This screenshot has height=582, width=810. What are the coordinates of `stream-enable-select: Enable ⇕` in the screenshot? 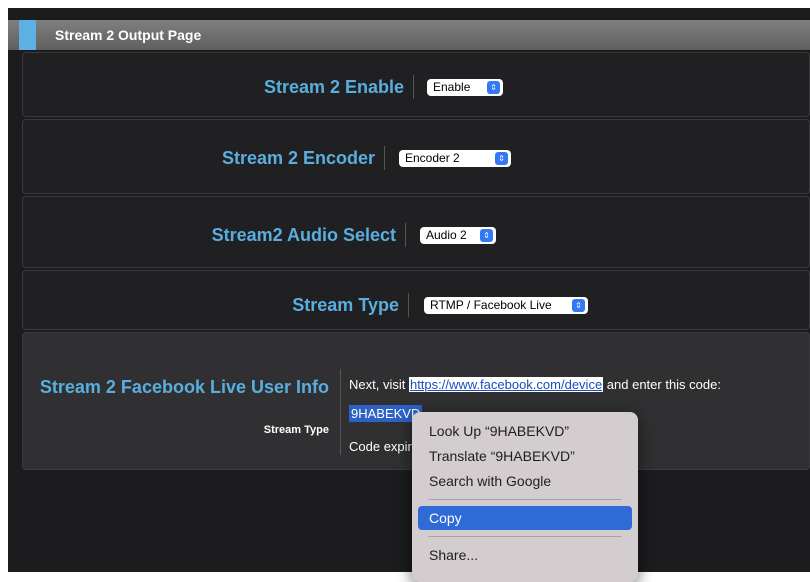 It's located at (465, 87).